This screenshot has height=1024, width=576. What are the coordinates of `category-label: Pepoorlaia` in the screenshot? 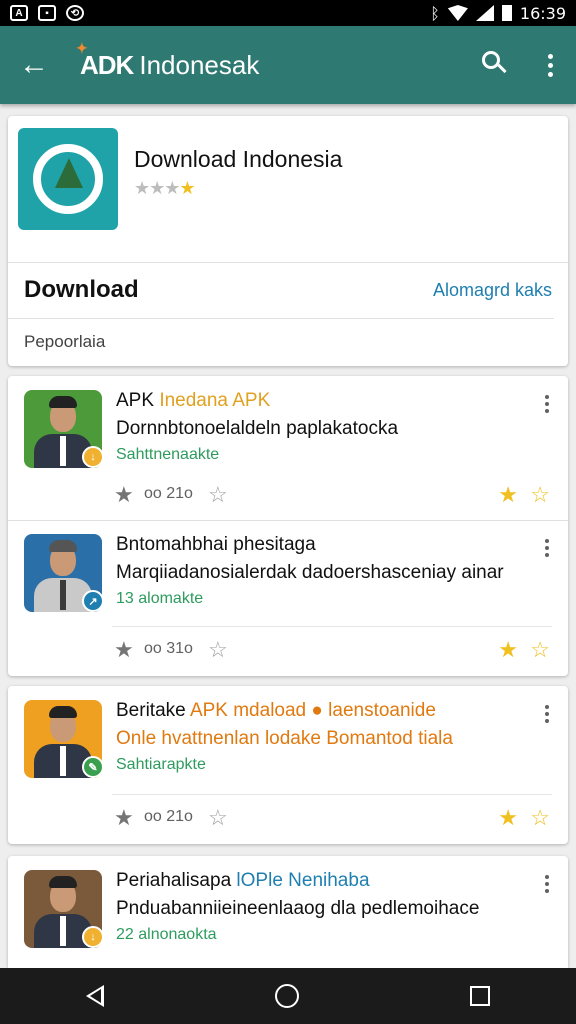 It's located at (65, 341).